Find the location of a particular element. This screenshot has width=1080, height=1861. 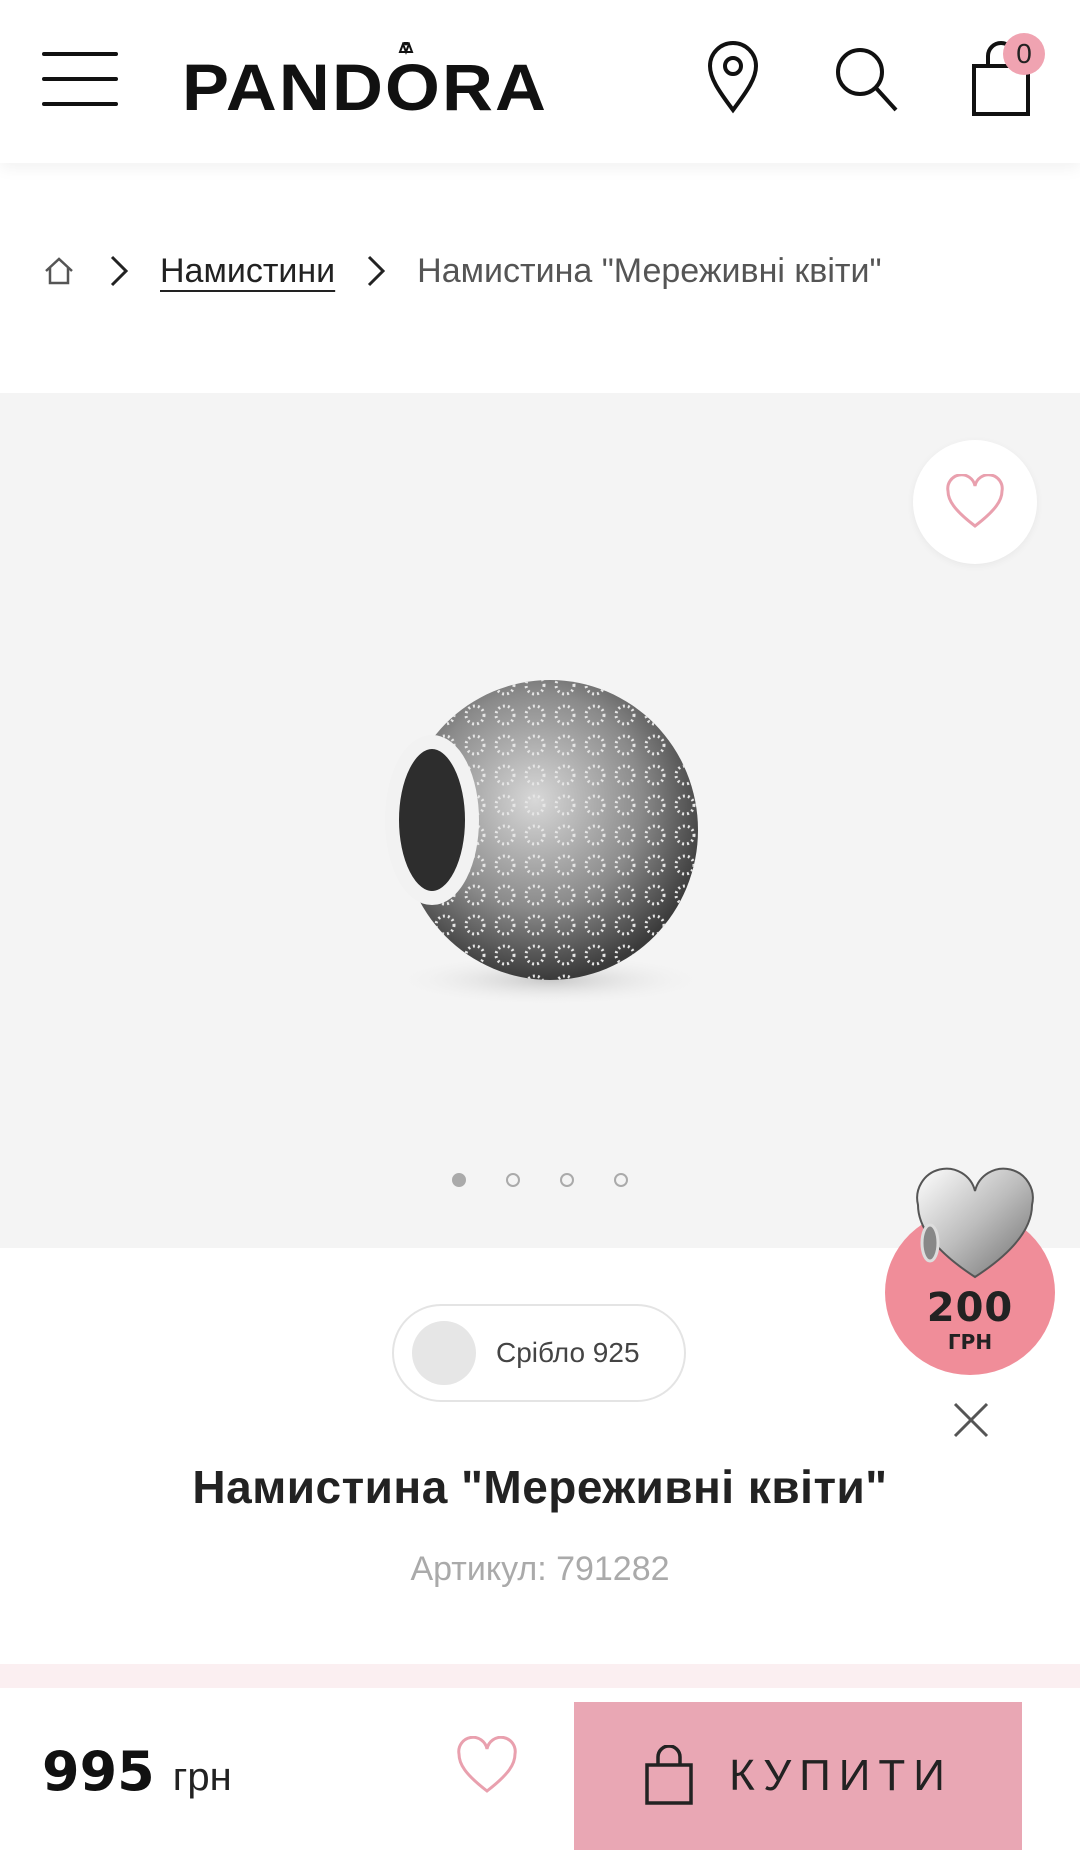

heart-charm-icon is located at coordinates (975, 1223).